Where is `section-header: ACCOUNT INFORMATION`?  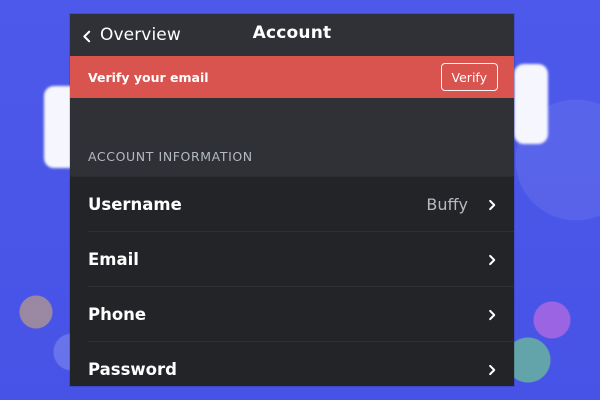 section-header: ACCOUNT INFORMATION is located at coordinates (170, 156).